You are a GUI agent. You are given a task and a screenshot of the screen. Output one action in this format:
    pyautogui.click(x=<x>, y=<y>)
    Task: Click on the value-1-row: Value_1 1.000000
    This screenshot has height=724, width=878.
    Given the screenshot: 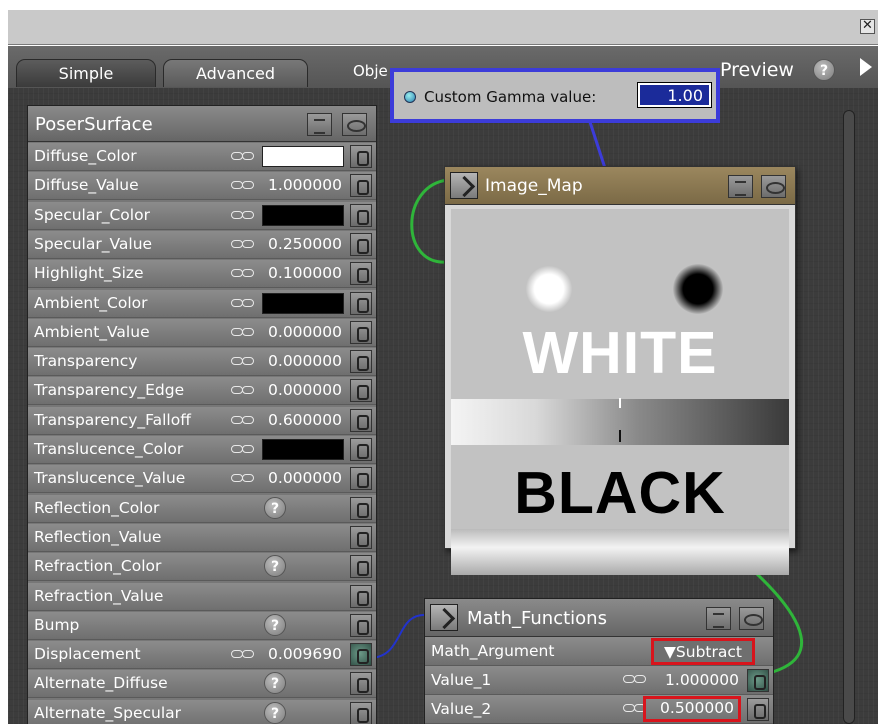 What is the action you would take?
    pyautogui.click(x=599, y=680)
    